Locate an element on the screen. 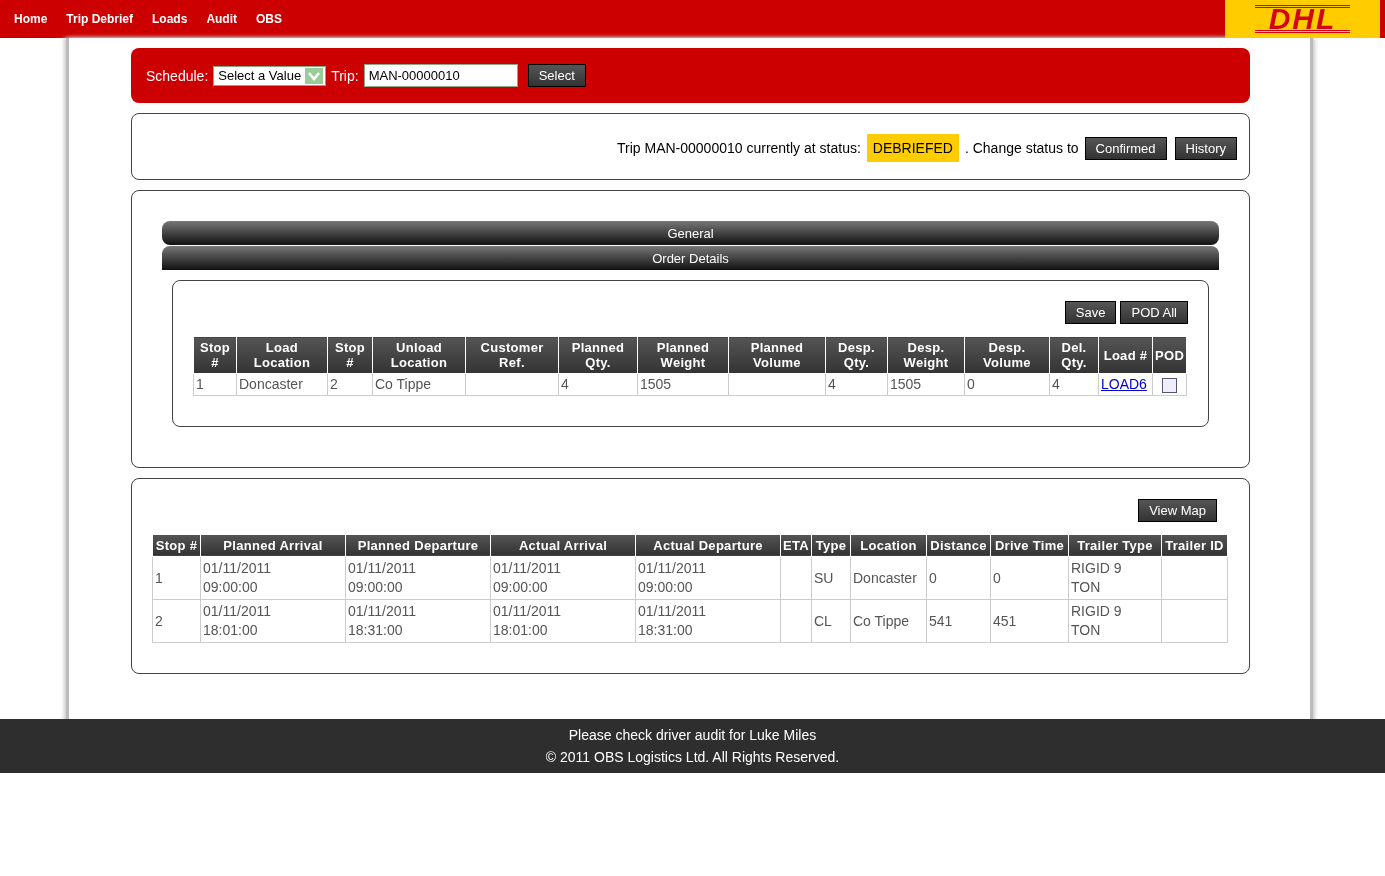  column-header: Planned Weight is located at coordinates (683, 355).